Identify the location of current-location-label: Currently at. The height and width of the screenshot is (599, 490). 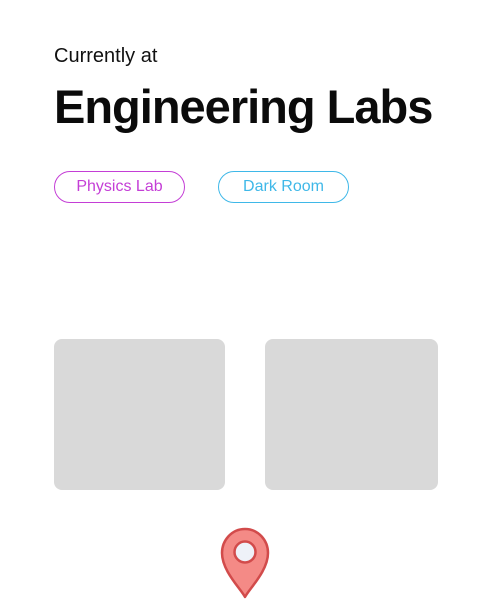
(106, 56).